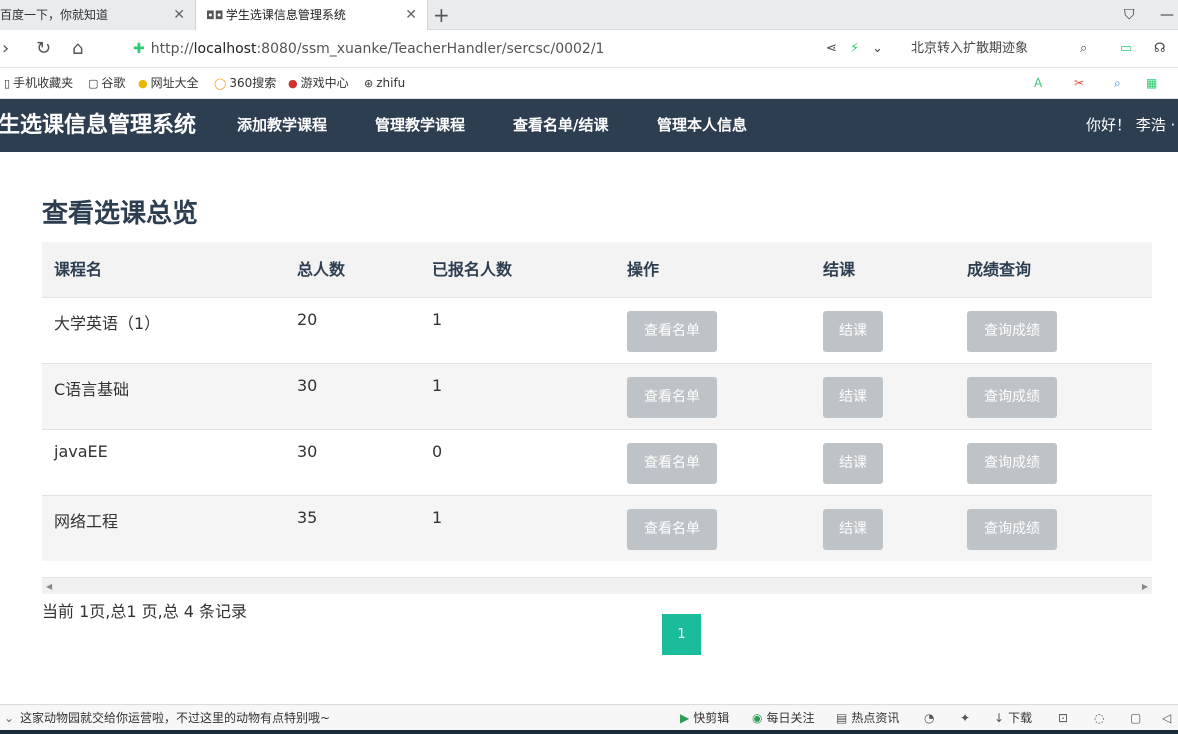 This screenshot has width=1178, height=734. What do you see at coordinates (98, 125) in the screenshot?
I see `app-brand: 生选课信息管理系统` at bounding box center [98, 125].